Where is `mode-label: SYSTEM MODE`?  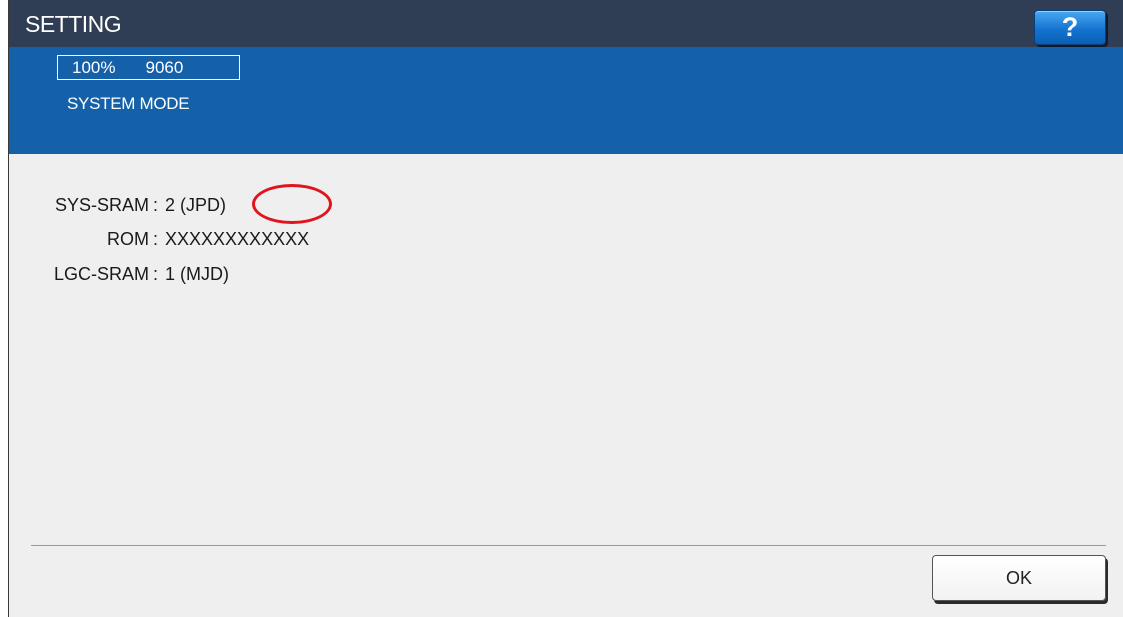 mode-label: SYSTEM MODE is located at coordinates (128, 103).